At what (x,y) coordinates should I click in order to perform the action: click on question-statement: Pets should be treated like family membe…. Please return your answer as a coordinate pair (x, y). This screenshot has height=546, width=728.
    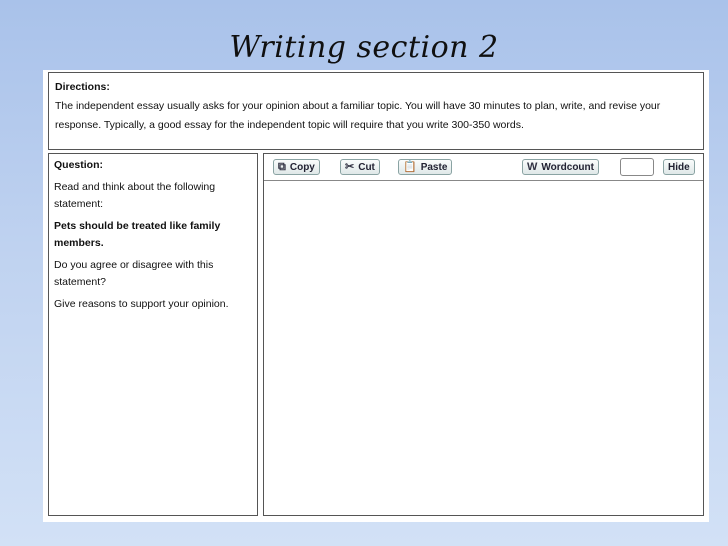
    Looking at the image, I should click on (137, 234).